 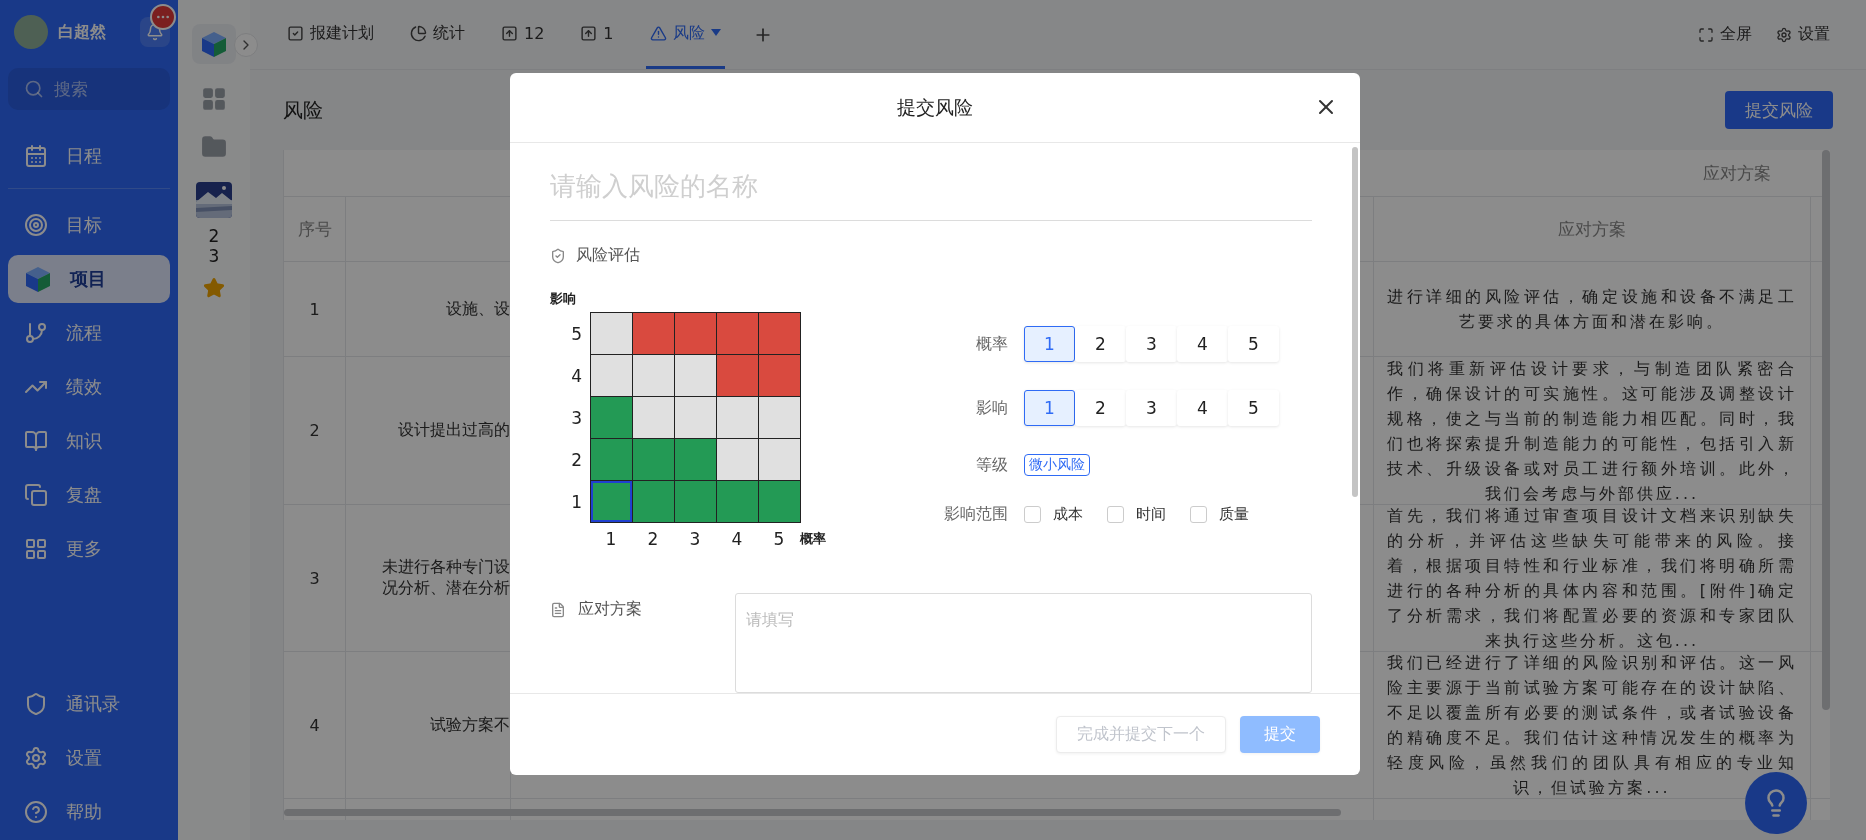 What do you see at coordinates (935, 107) in the screenshot?
I see `dialog-title: 提交风险` at bounding box center [935, 107].